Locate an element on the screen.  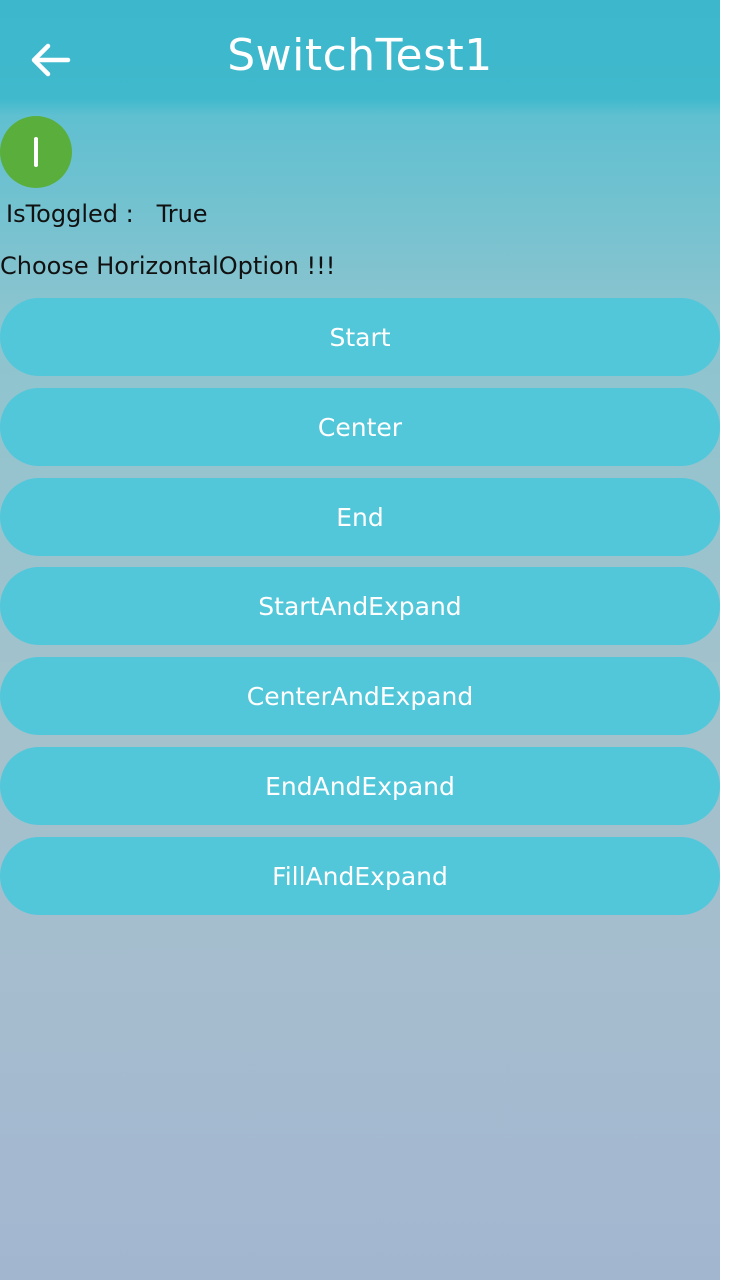
choose-option-prompt: Choose HorizontalOption !!! is located at coordinates (168, 266).